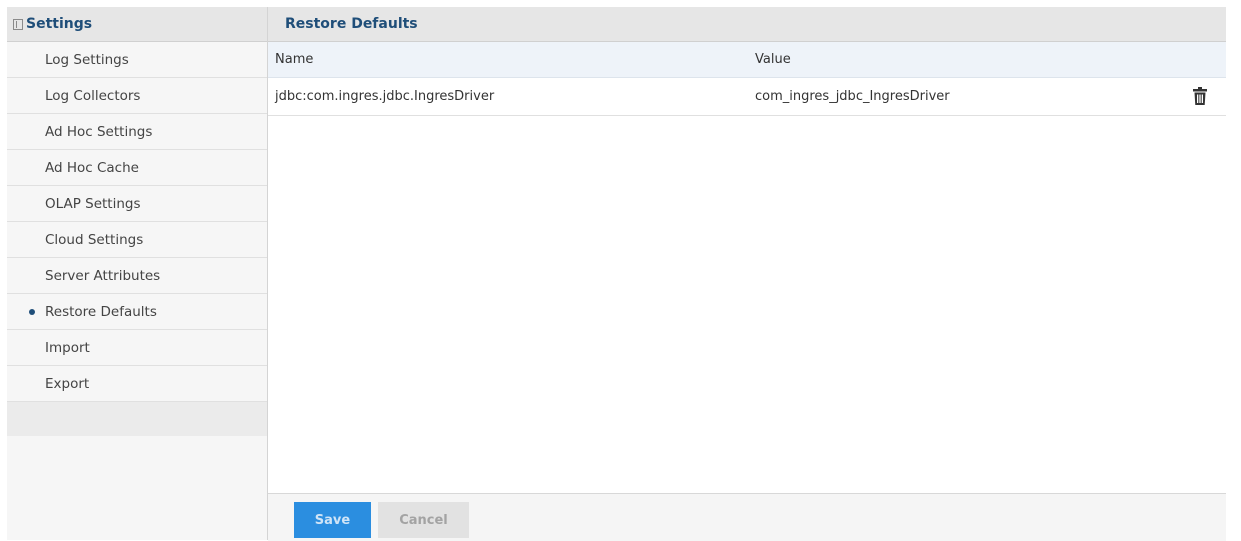  Describe the element at coordinates (137, 348) in the screenshot. I see `sidebar-item-import: Import` at that location.